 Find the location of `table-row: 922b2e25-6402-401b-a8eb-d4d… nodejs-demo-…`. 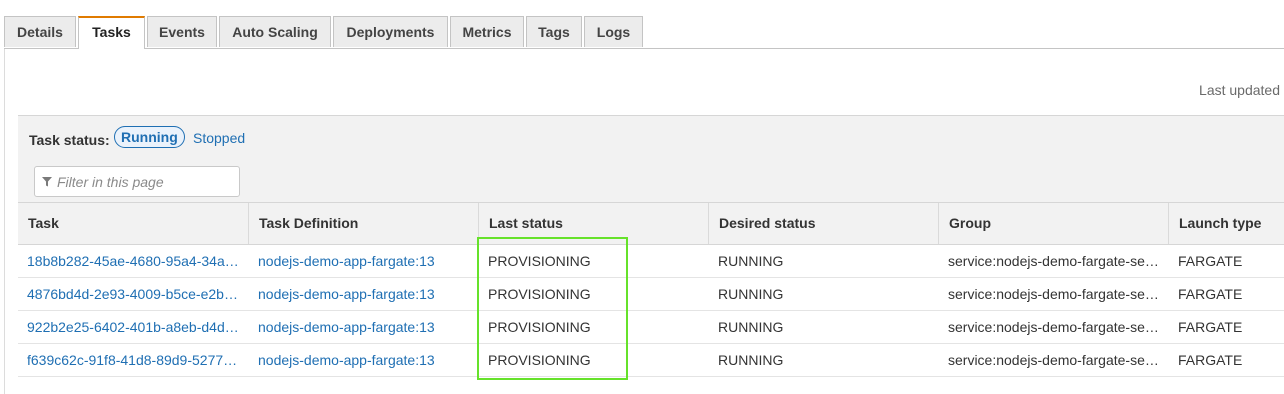

table-row: 922b2e25-6402-401b-a8eb-d4d… nodejs-demo-… is located at coordinates (651, 327).